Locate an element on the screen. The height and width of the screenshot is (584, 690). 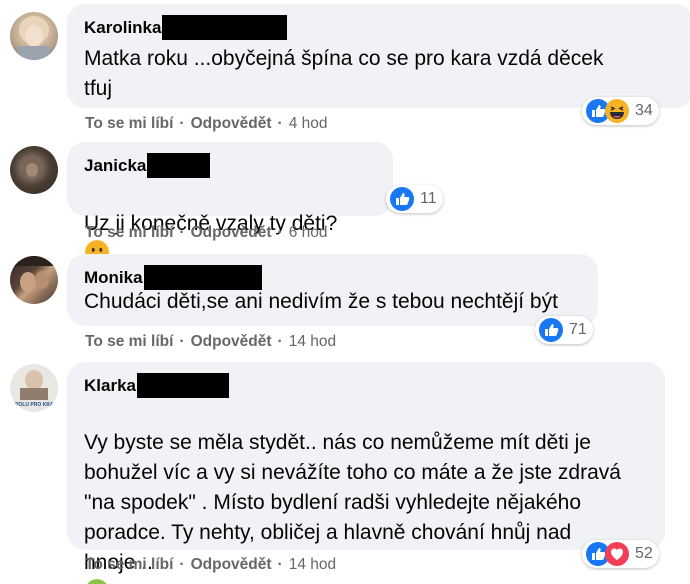
reaction-count: 11 is located at coordinates (428, 198).